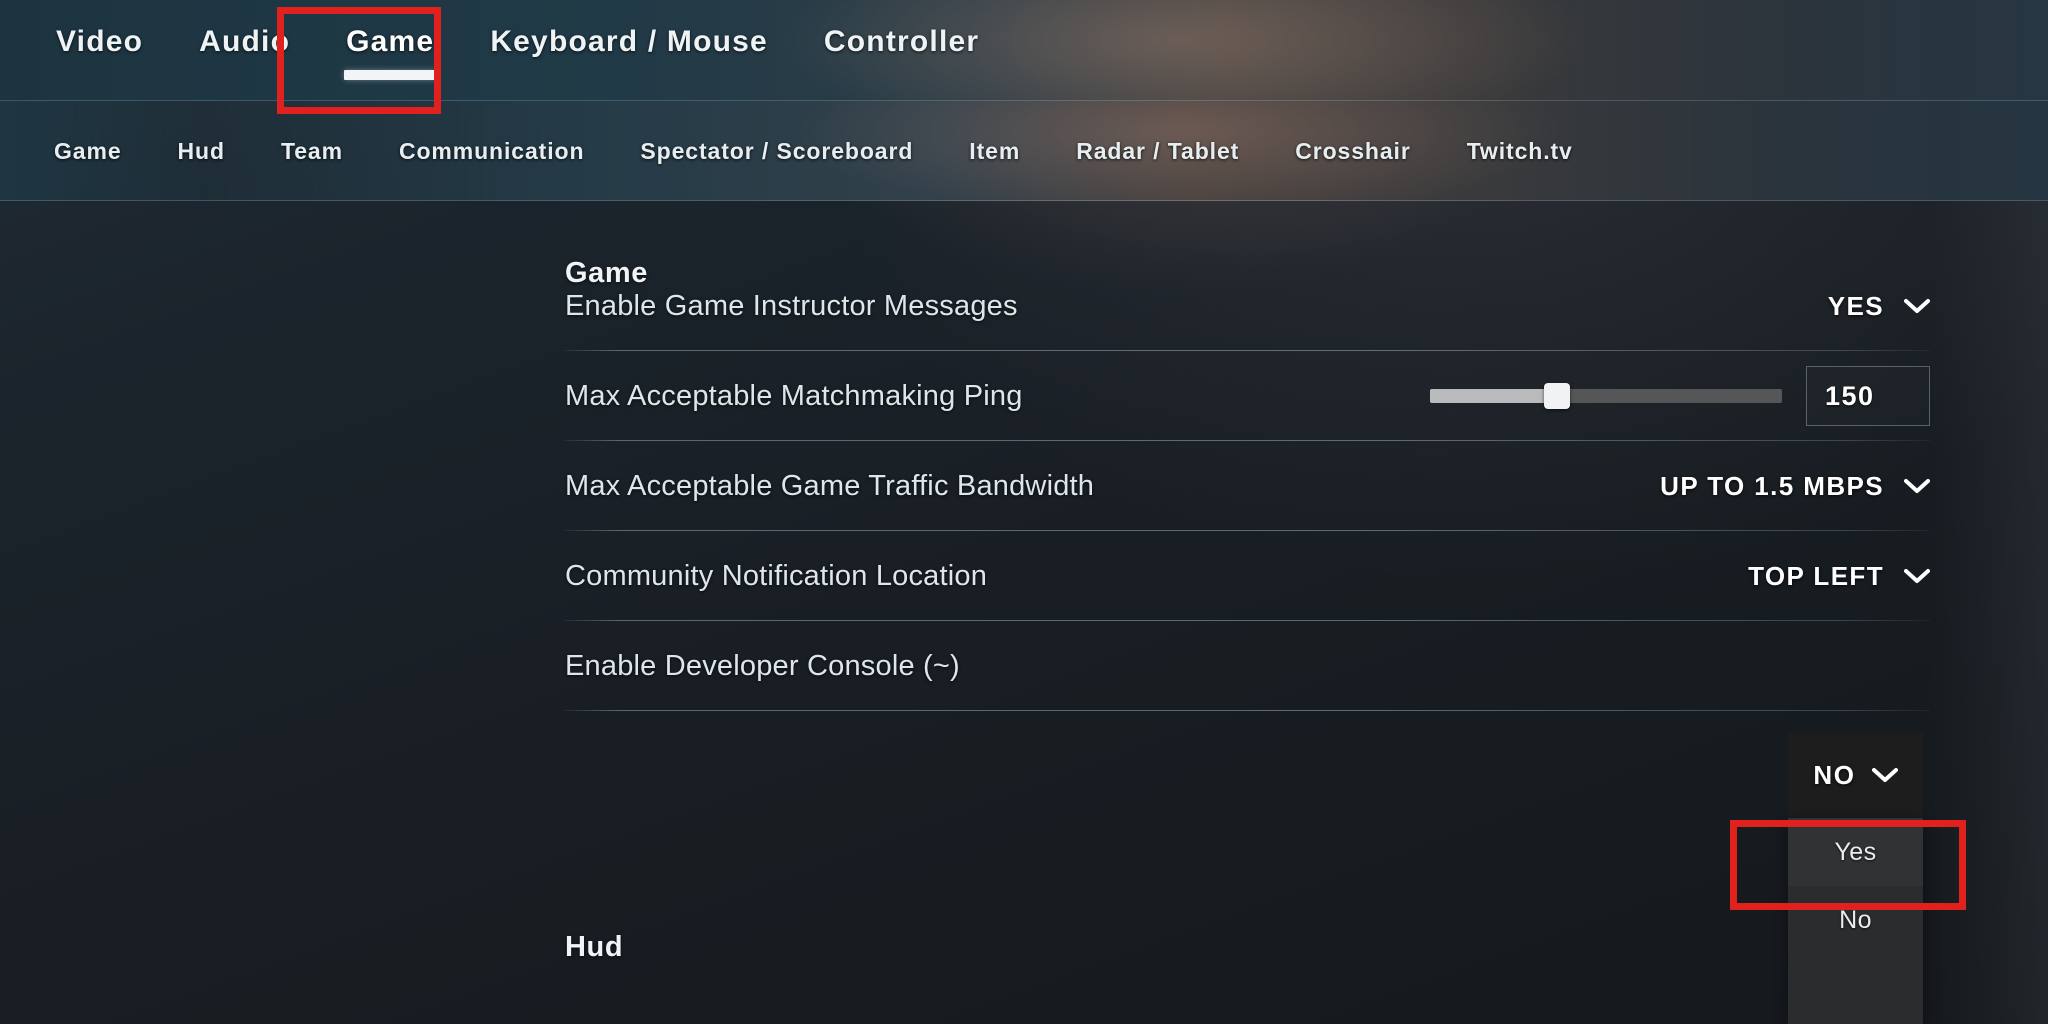 Image resolution: width=2048 pixels, height=1024 pixels. I want to click on subtab-game: Game, so click(88, 151).